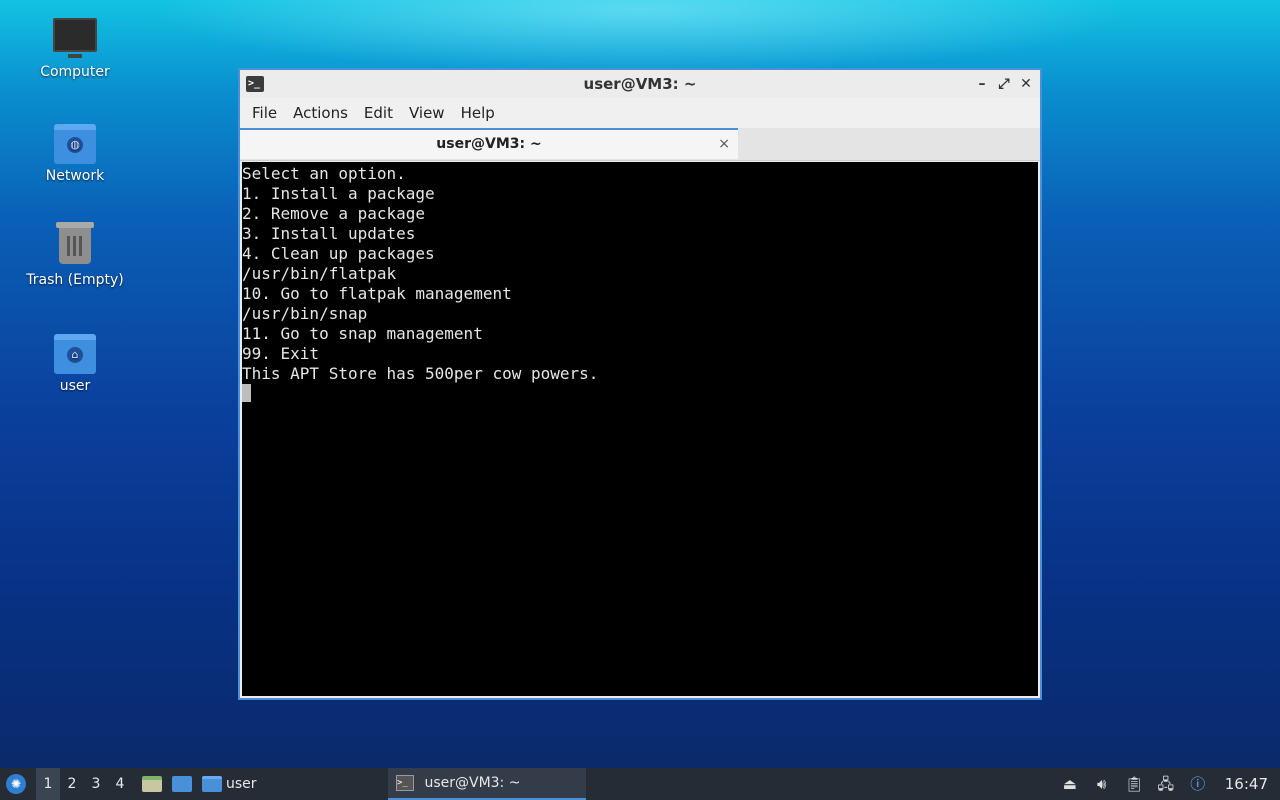 This screenshot has width=1280, height=800. Describe the element at coordinates (377, 293) in the screenshot. I see `terminal-line: 10. Go to flatpak management` at that location.